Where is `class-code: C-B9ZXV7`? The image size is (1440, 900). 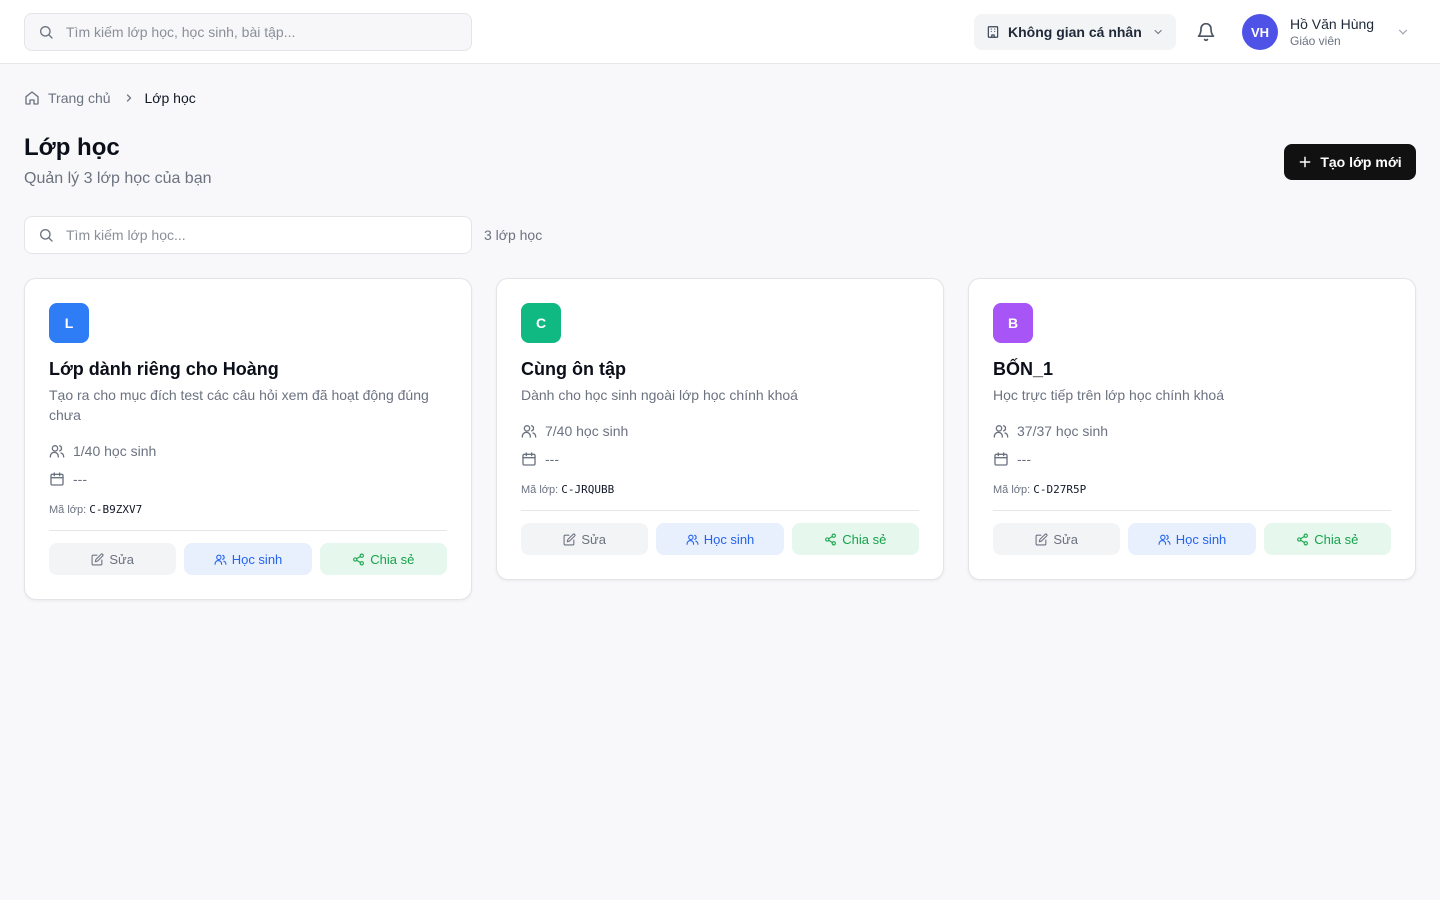
class-code: C-B9ZXV7 is located at coordinates (116, 509).